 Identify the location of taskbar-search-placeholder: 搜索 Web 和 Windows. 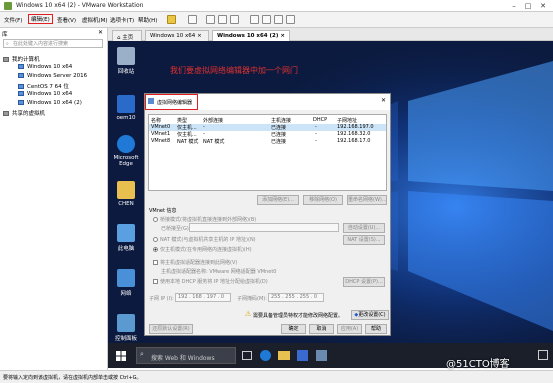
(183, 358).